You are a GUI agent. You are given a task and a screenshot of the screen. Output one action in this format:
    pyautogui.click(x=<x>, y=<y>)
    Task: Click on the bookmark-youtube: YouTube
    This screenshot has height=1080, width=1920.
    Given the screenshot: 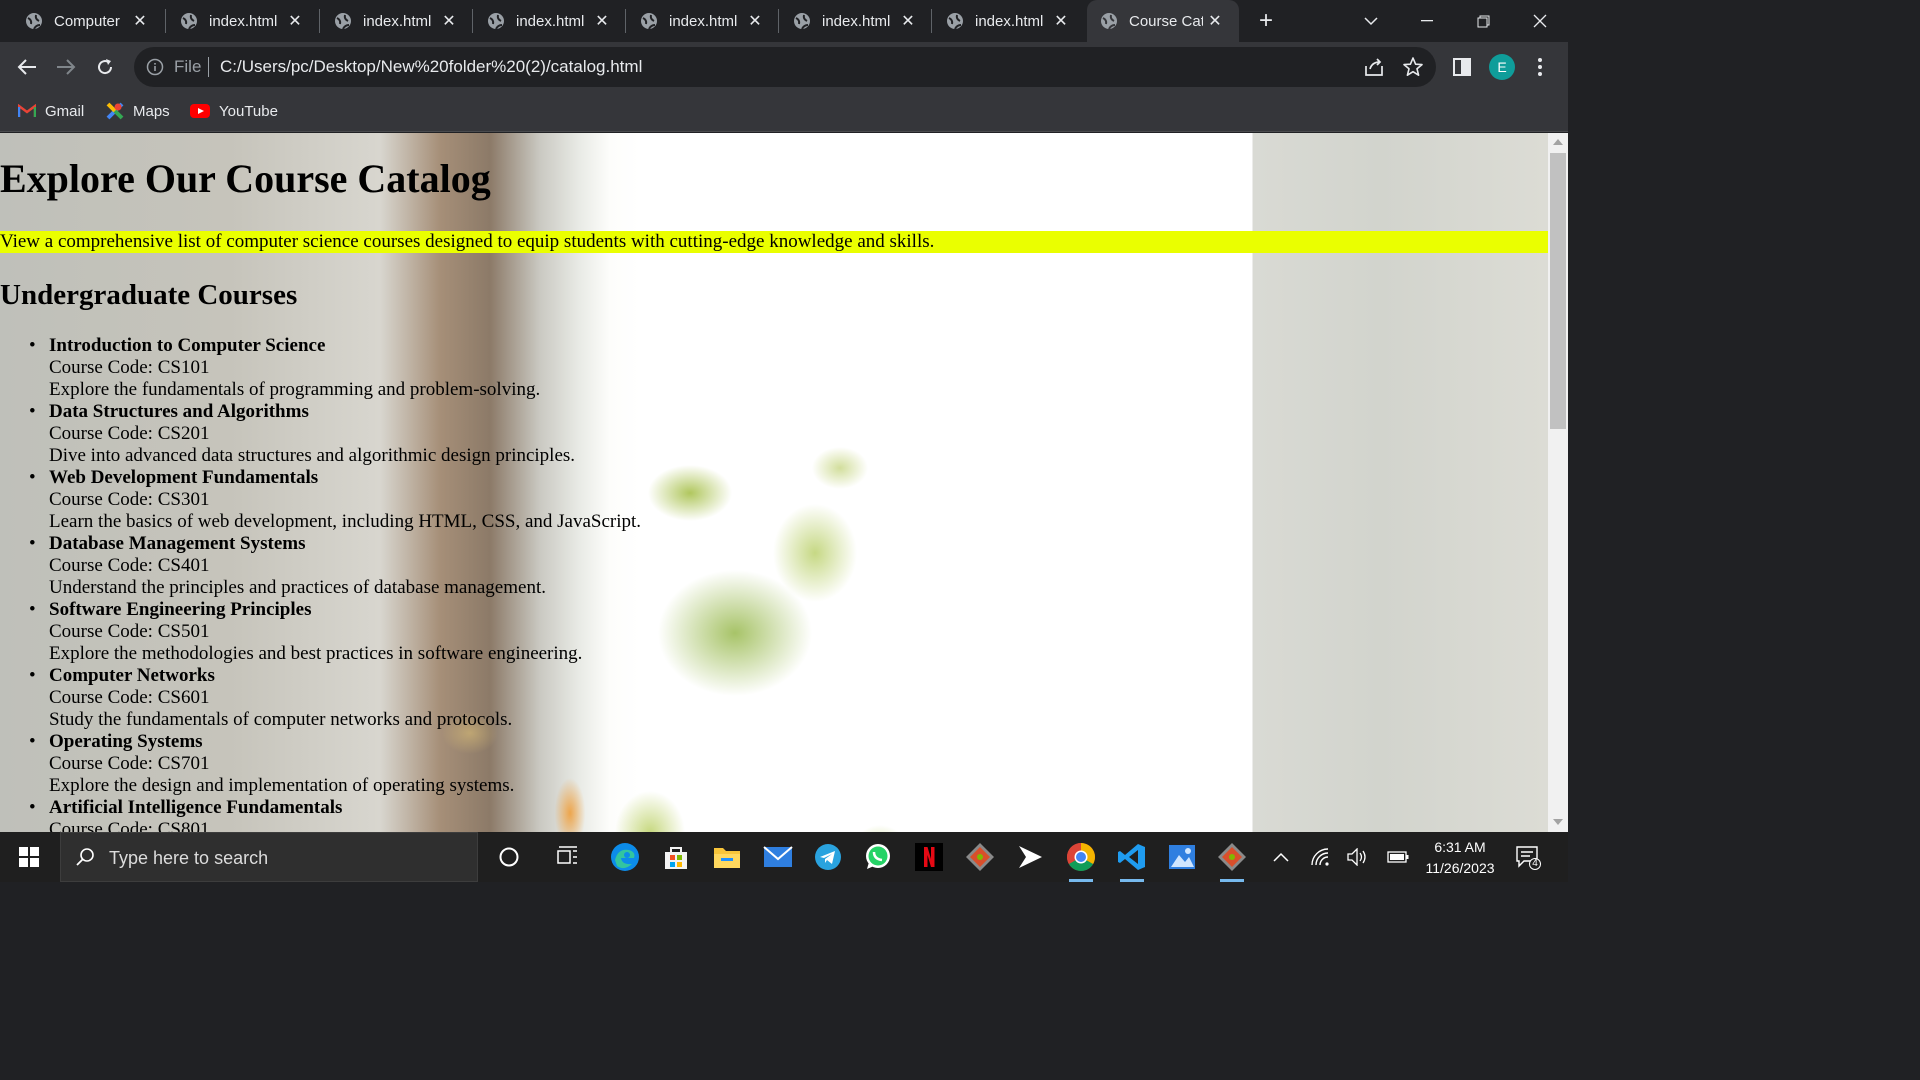 What is the action you would take?
    pyautogui.click(x=234, y=111)
    